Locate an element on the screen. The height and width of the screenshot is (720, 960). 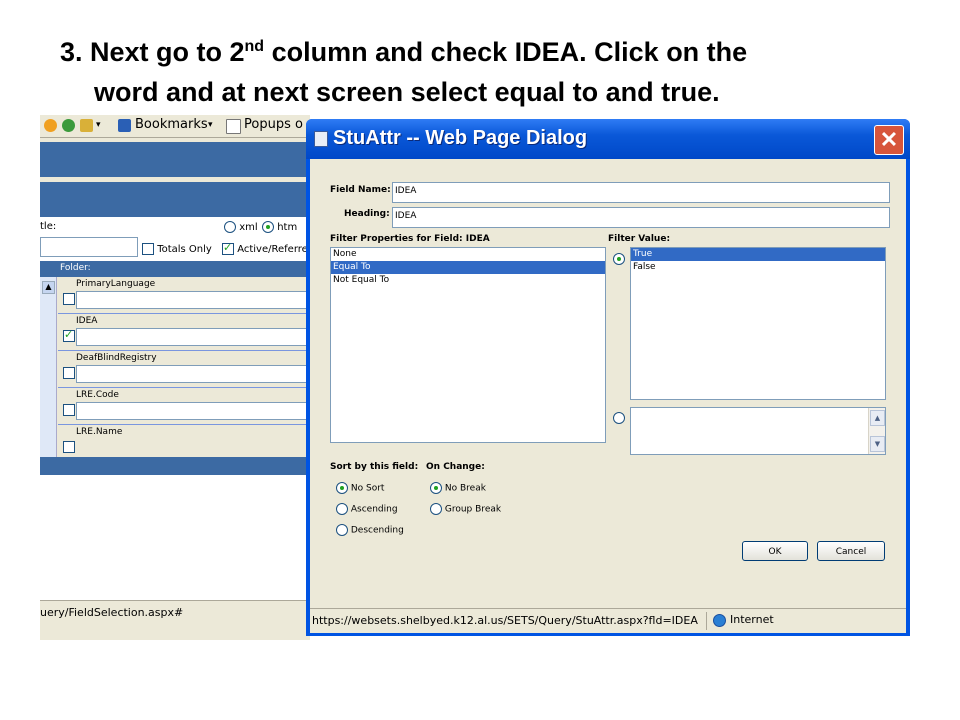
title-input is located at coordinates (89, 247).